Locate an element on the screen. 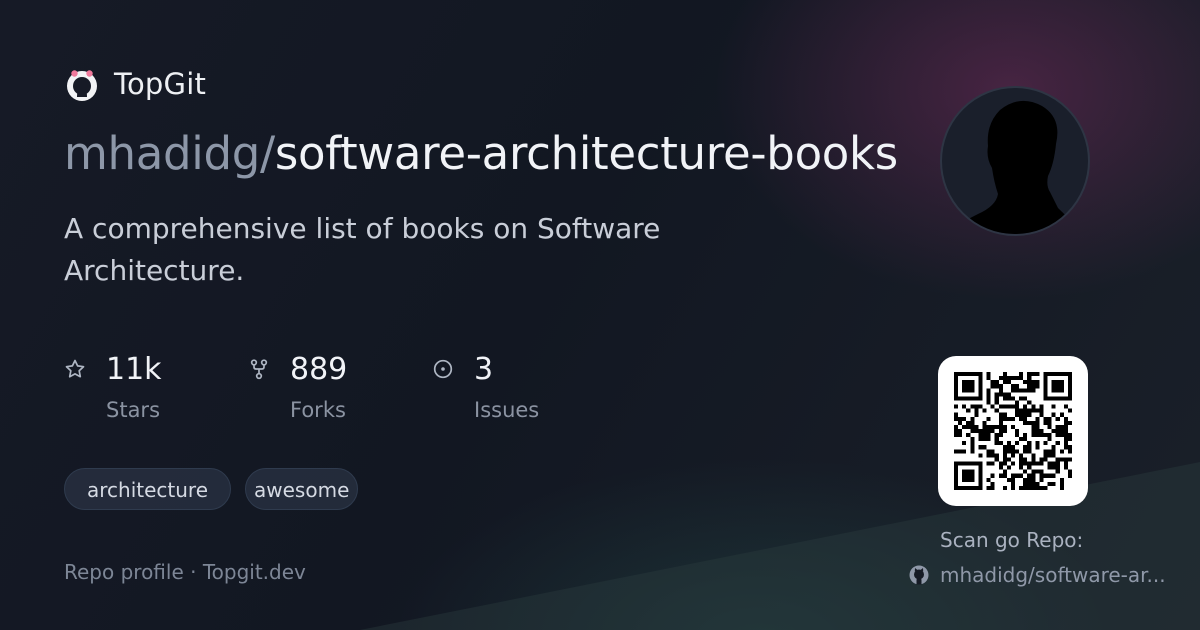 Image resolution: width=1200 pixels, height=630 pixels. repo-owner: mhadidg/ is located at coordinates (169, 153).